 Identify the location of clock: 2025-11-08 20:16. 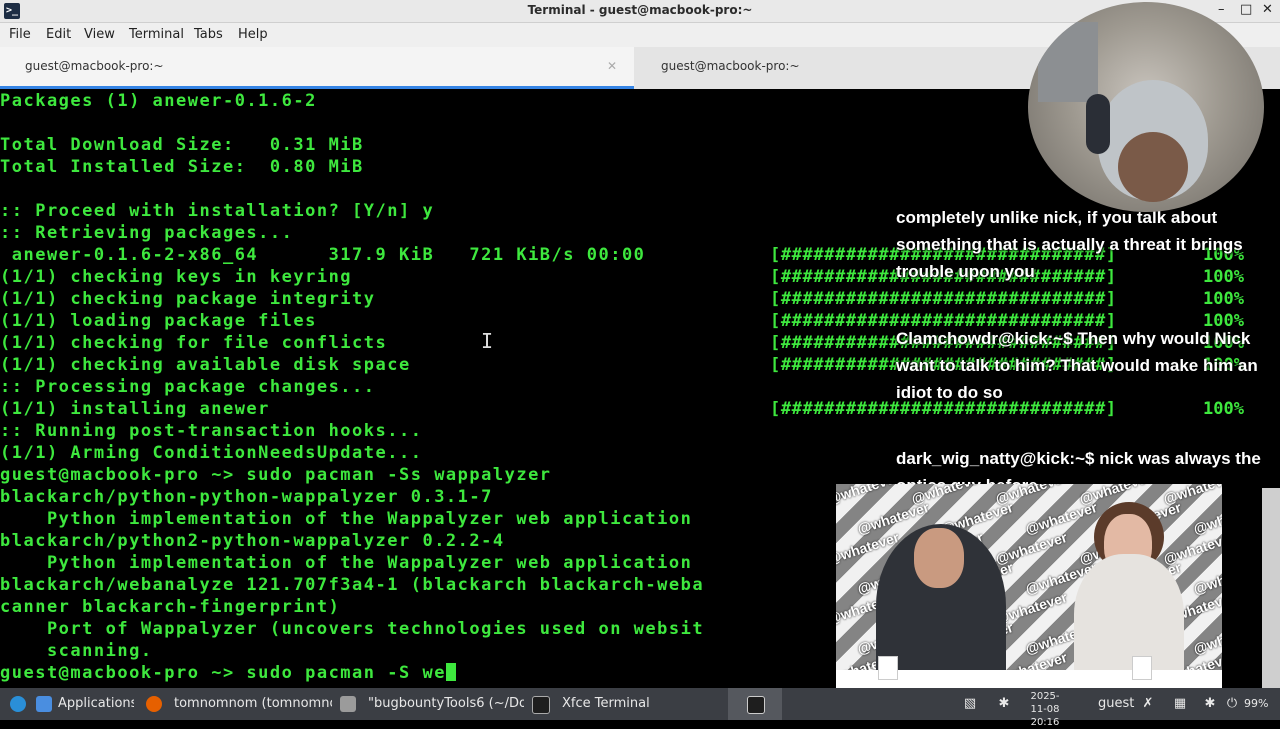
(1045, 709).